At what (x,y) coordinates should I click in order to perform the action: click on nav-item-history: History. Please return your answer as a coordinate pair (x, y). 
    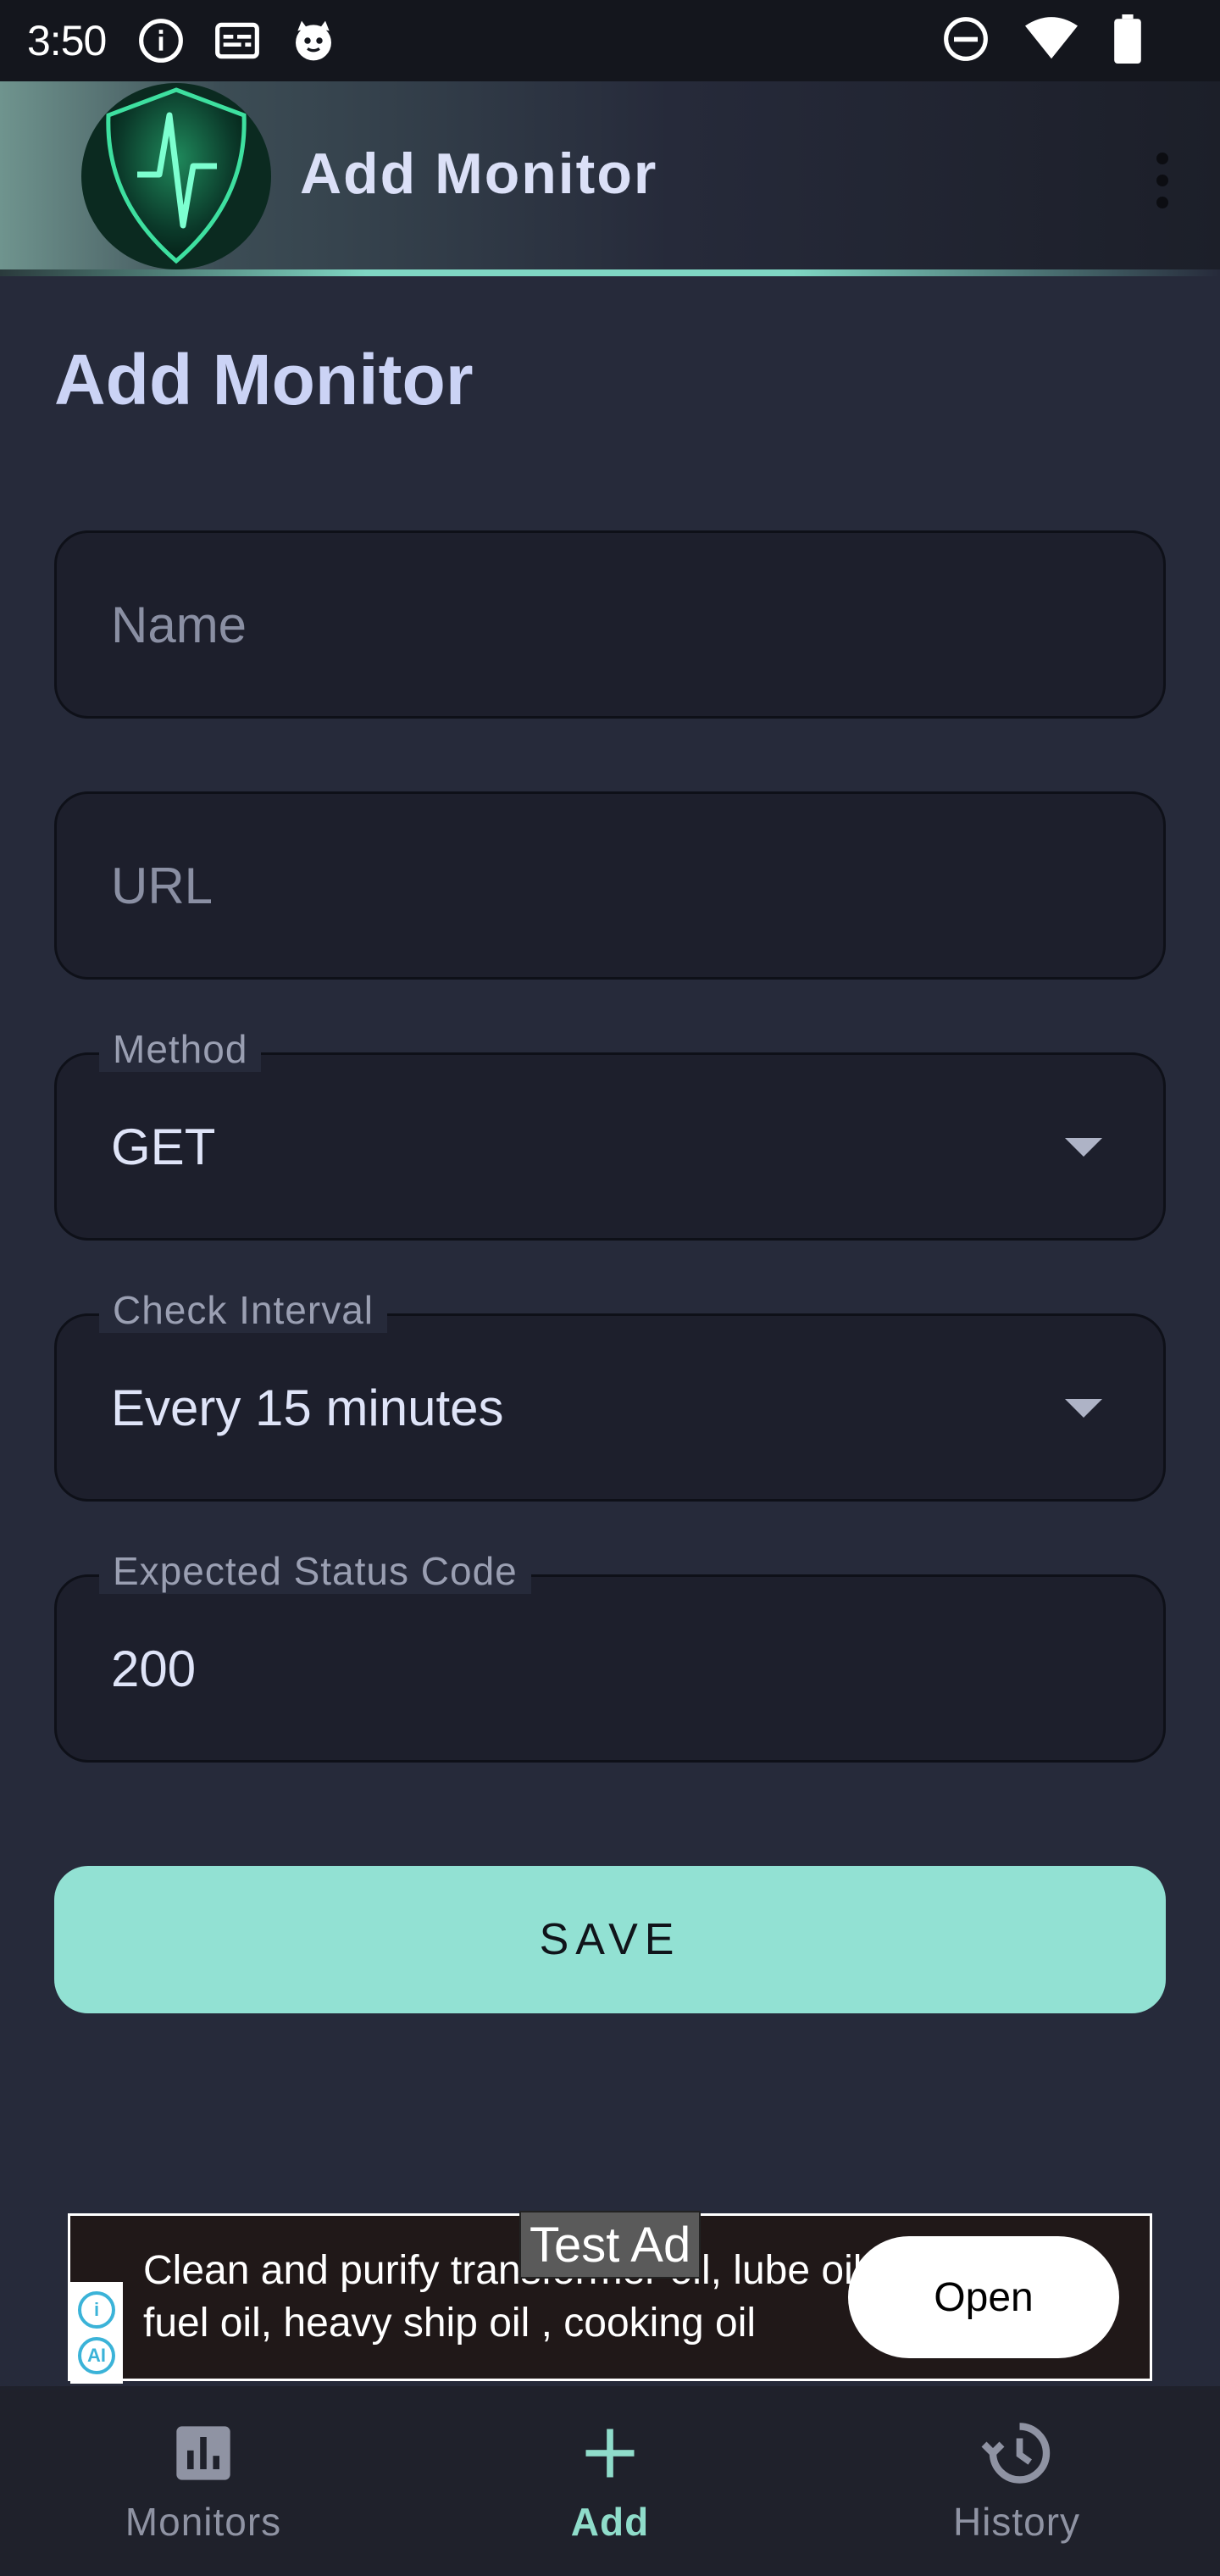
    Looking at the image, I should click on (1016, 2481).